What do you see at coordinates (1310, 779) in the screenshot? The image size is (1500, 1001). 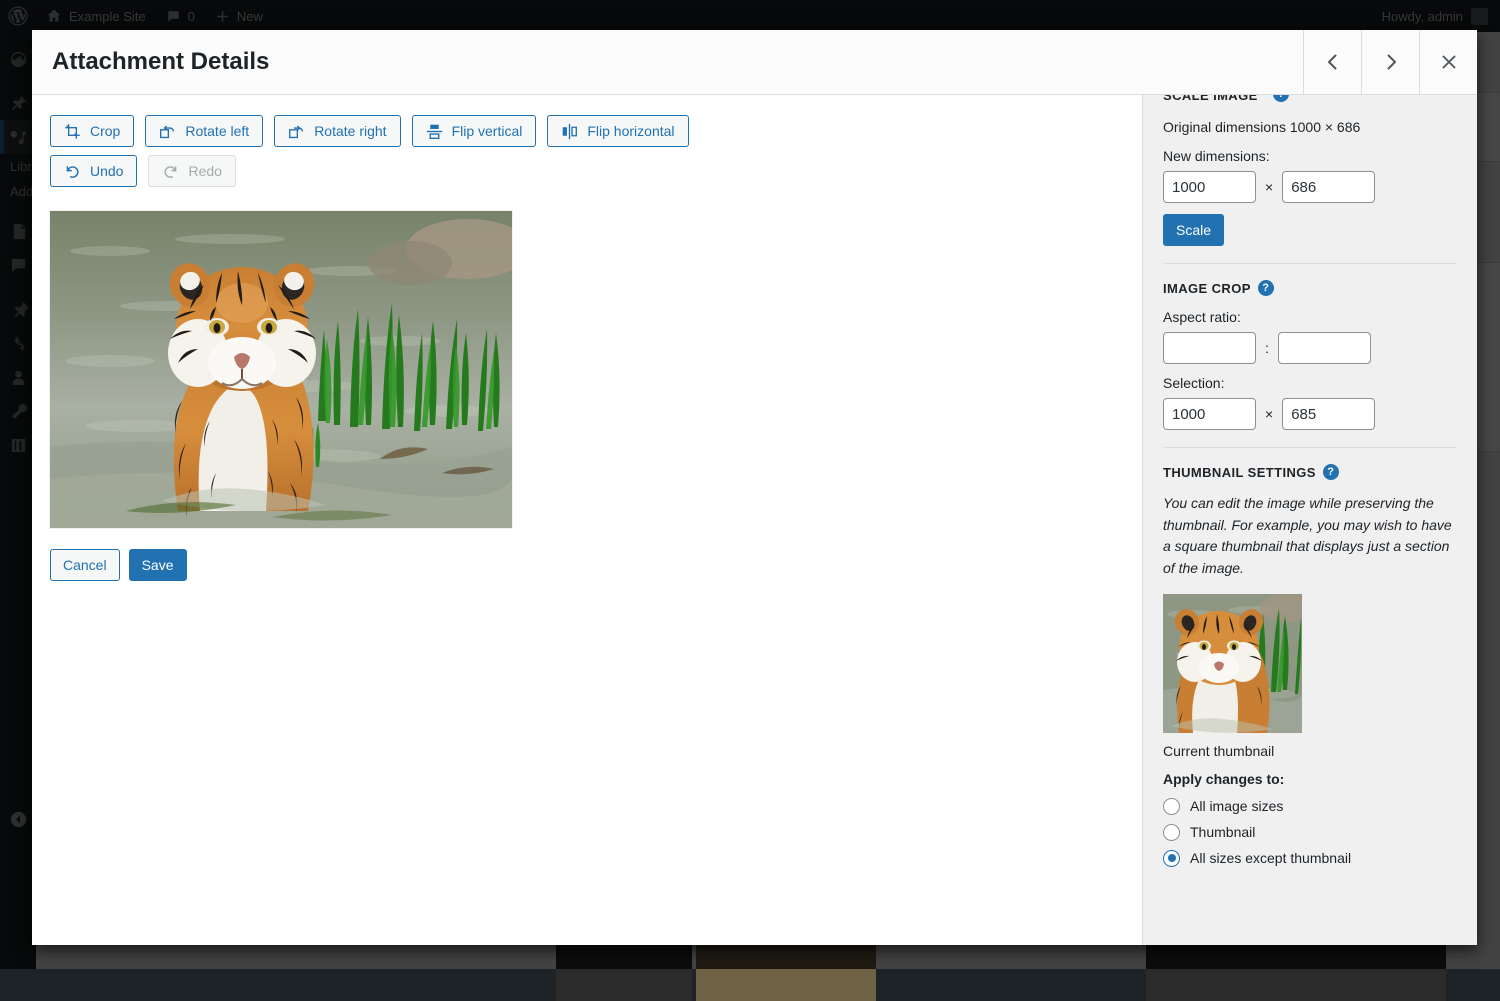 I see `apply-changes-title: Apply changes to:` at bounding box center [1310, 779].